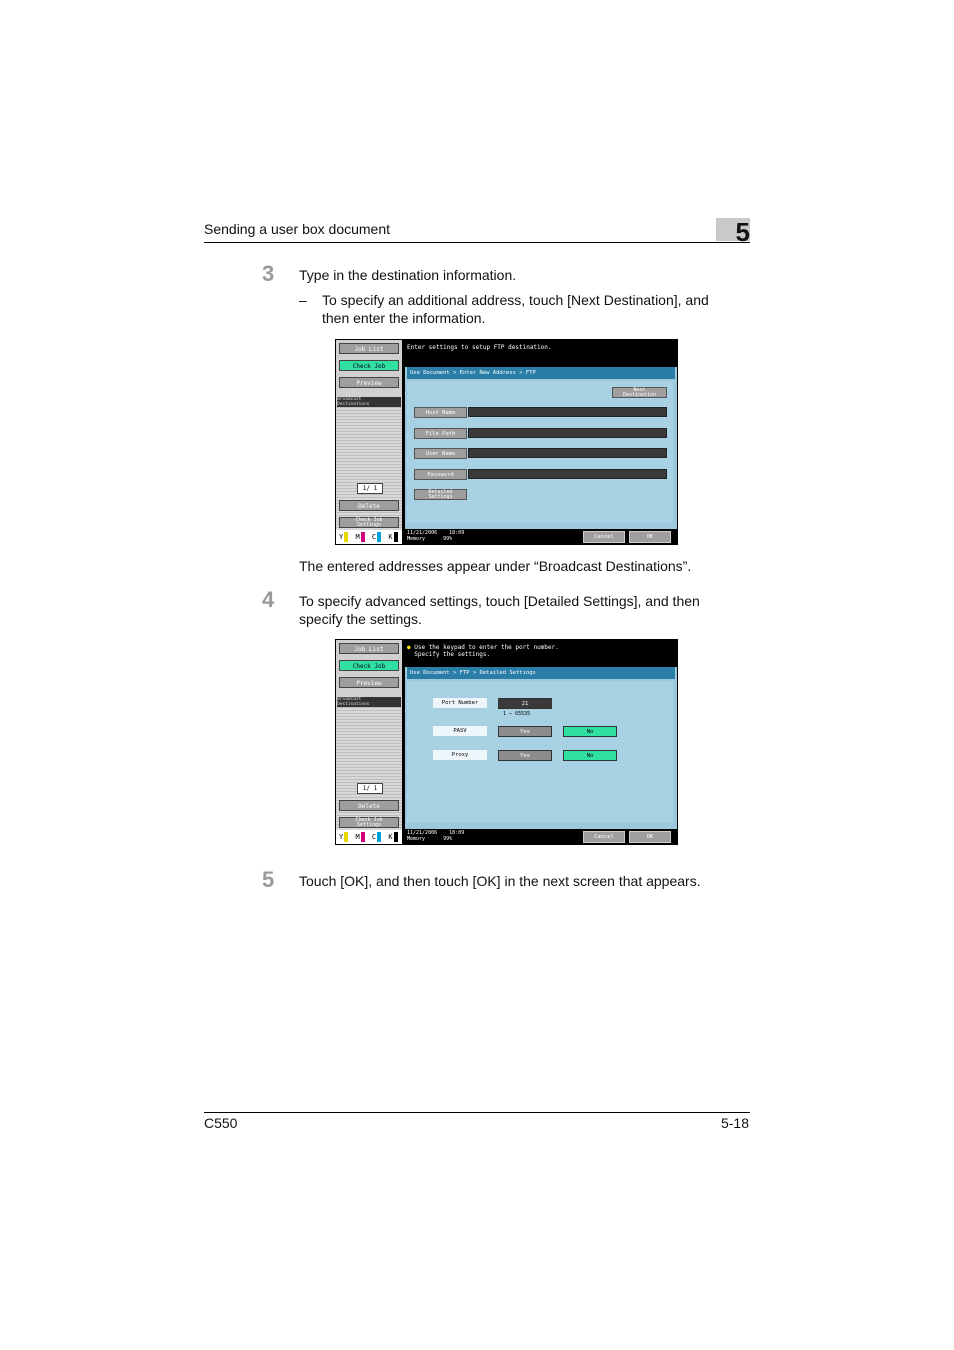  What do you see at coordinates (525, 731) in the screenshot?
I see `pasv-yes-button: Yes` at bounding box center [525, 731].